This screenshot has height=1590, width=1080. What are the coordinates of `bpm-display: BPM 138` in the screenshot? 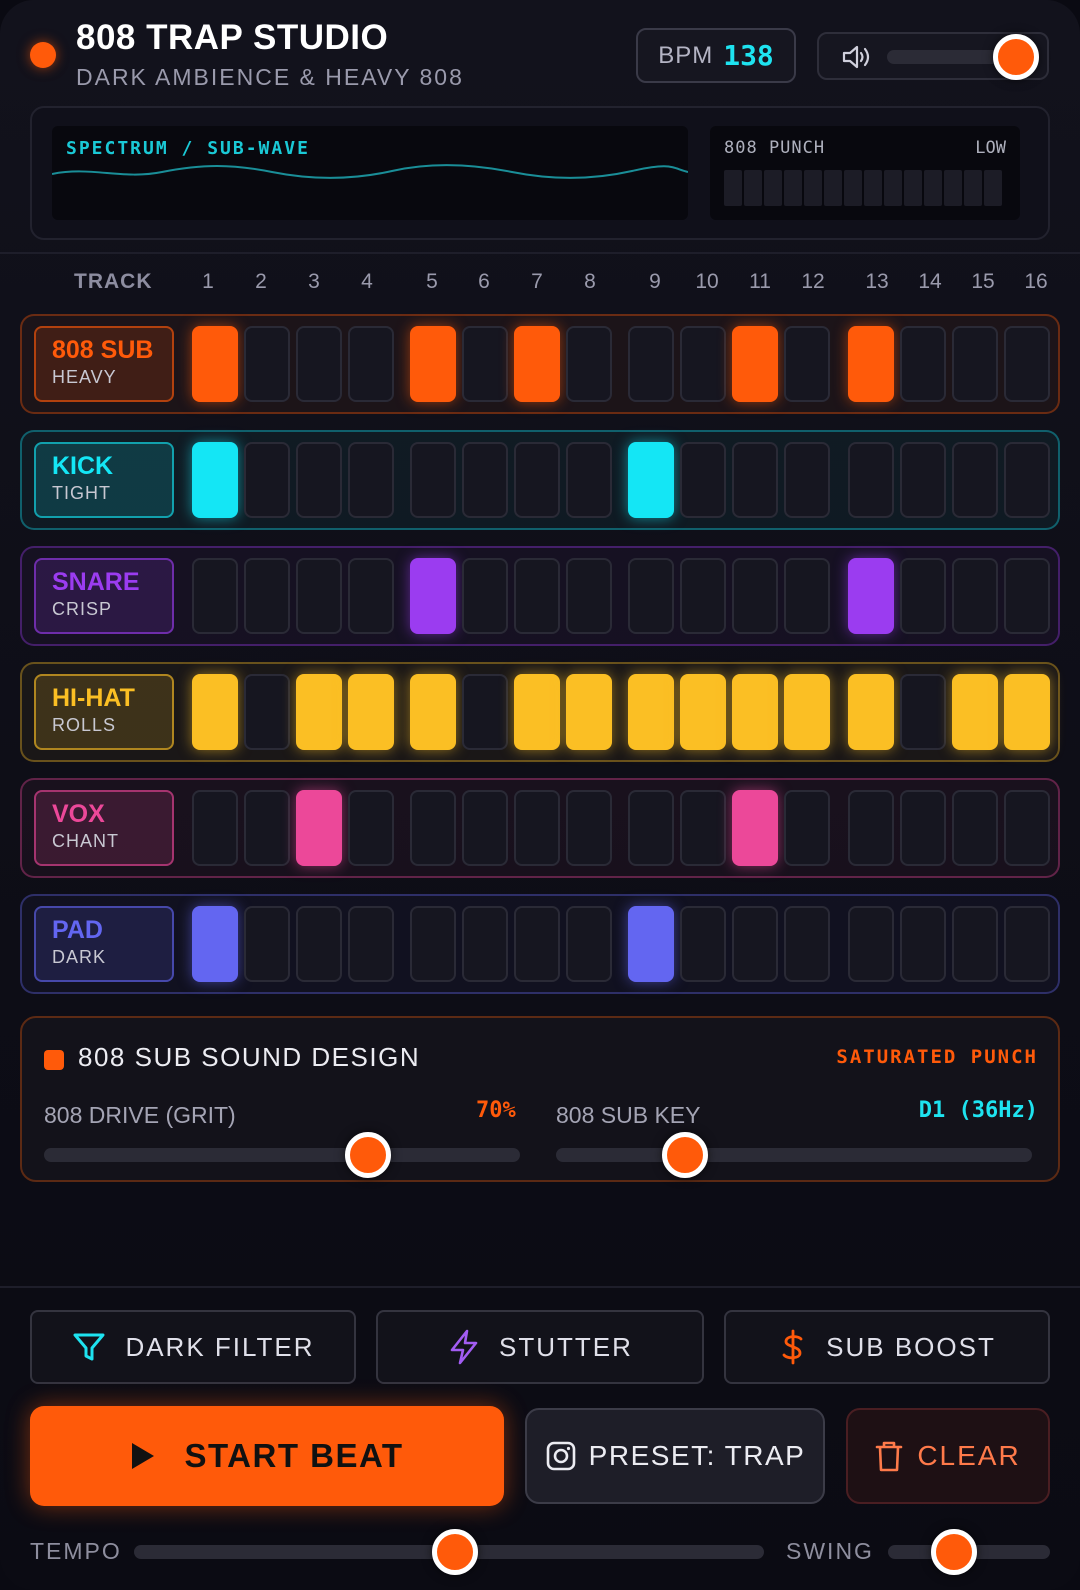 It's located at (716, 55).